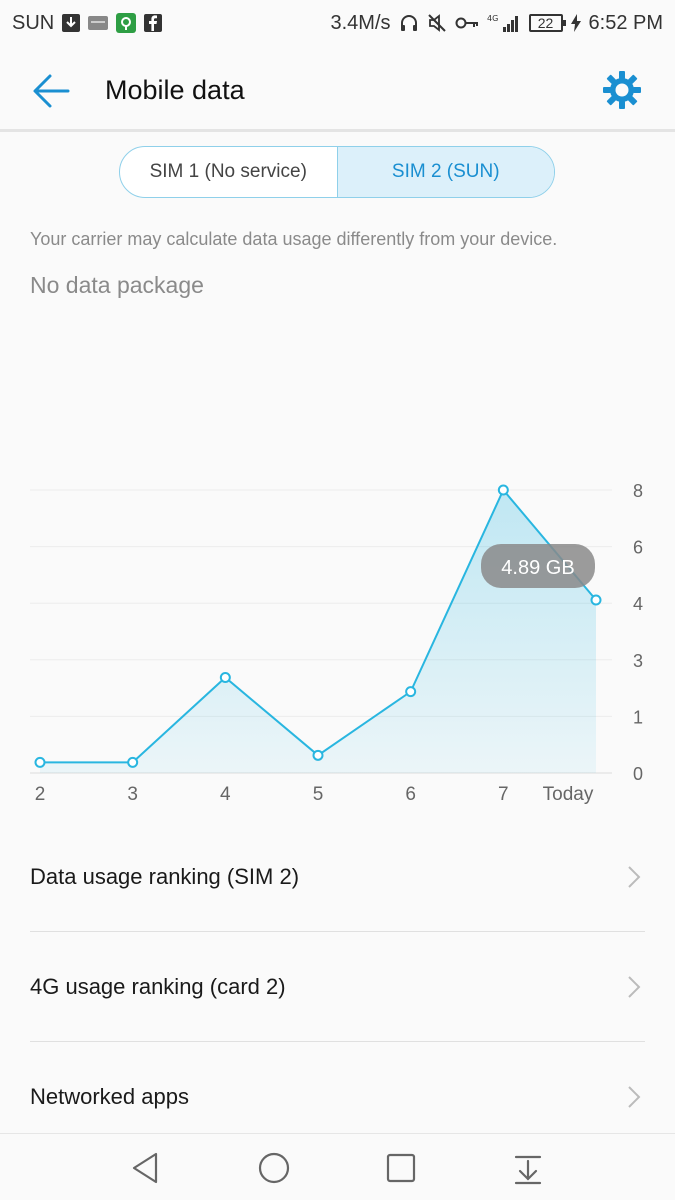 Image resolution: width=675 pixels, height=1200 pixels. Describe the element at coordinates (445, 172) in the screenshot. I see `tab-sim-2: SIM 2 (SUN)` at that location.